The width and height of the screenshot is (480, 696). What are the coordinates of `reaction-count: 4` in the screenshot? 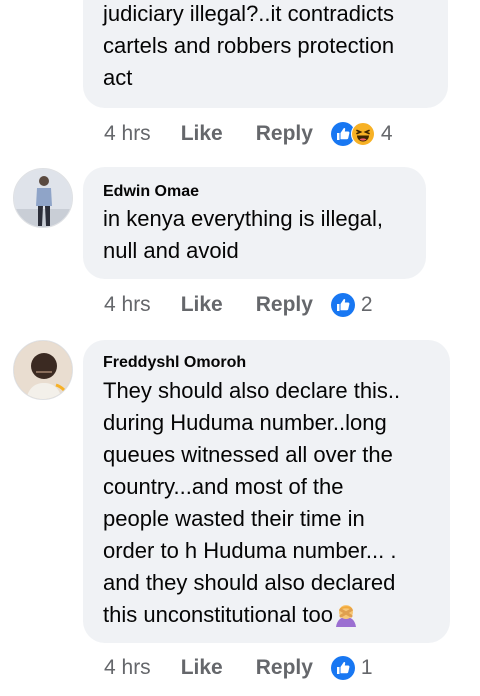 It's located at (386, 133).